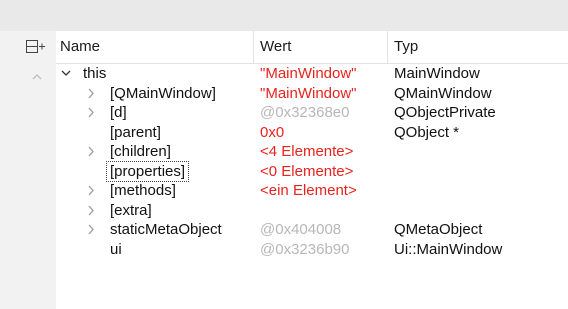  Describe the element at coordinates (312, 47) in the screenshot. I see `table-header: Name Wert Typ` at that location.